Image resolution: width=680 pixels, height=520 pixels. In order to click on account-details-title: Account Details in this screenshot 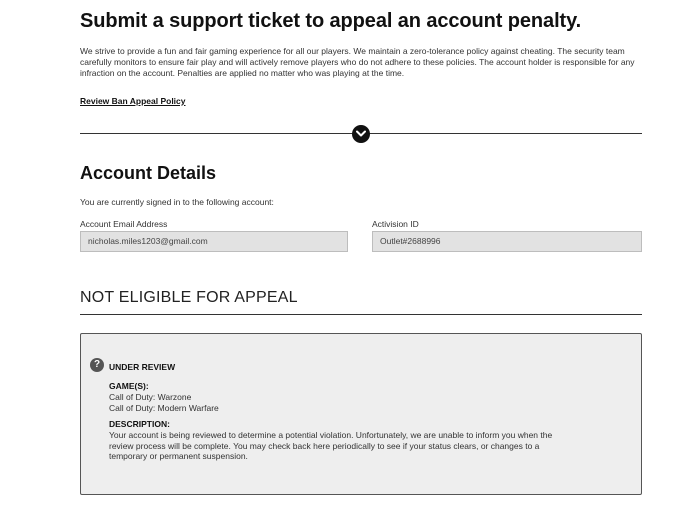, I will do `click(148, 173)`.